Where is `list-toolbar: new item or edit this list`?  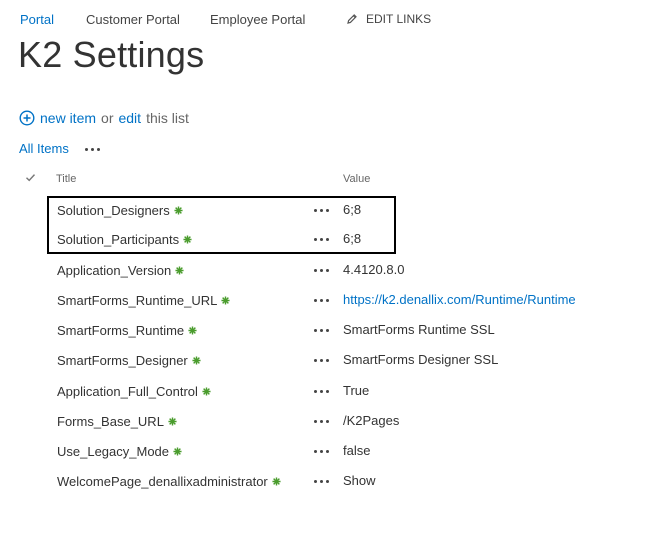
list-toolbar: new item or edit this list is located at coordinates (104, 118).